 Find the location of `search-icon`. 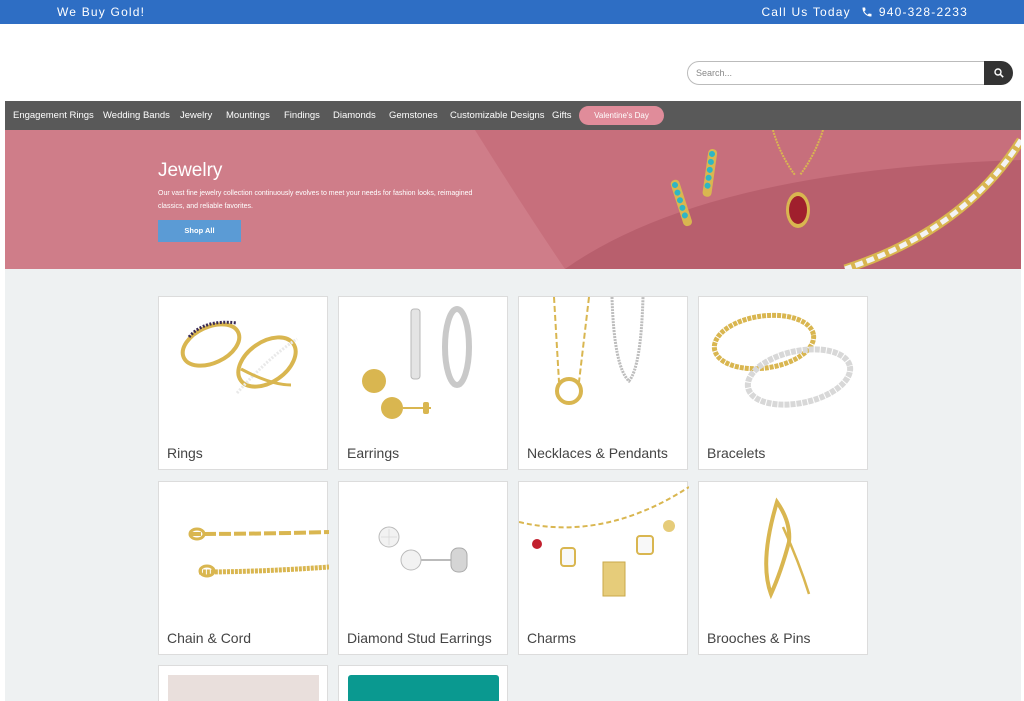

search-icon is located at coordinates (998, 73).